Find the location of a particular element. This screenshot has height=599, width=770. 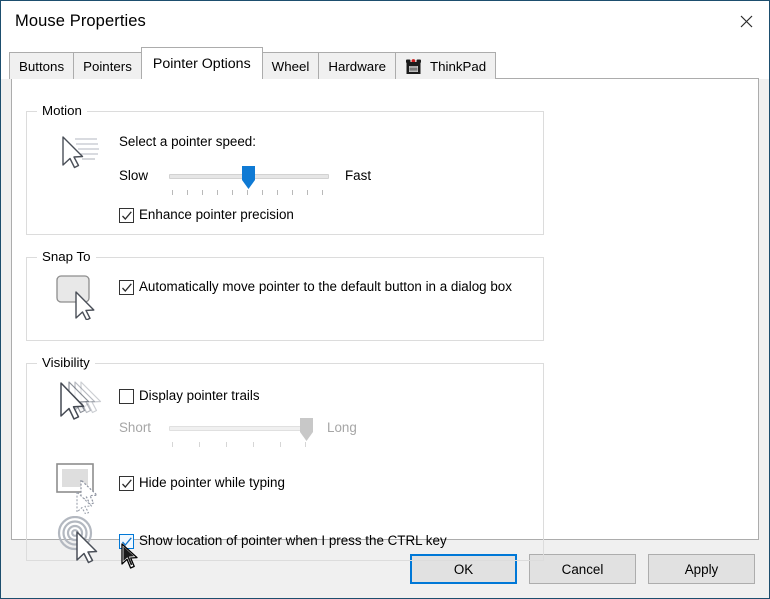

title-bar: Mouse Properties is located at coordinates (385, 21).